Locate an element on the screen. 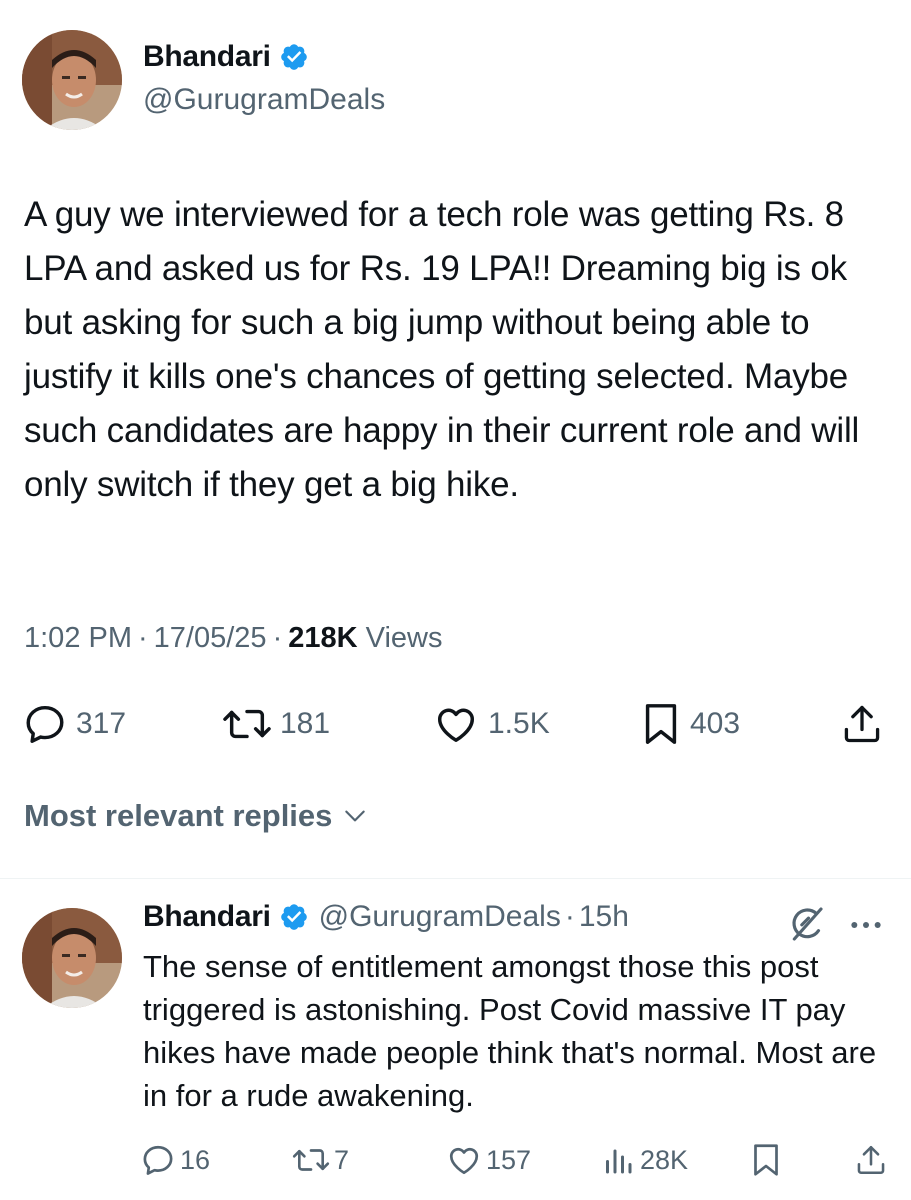  like-button: 1.5K is located at coordinates (491, 724).